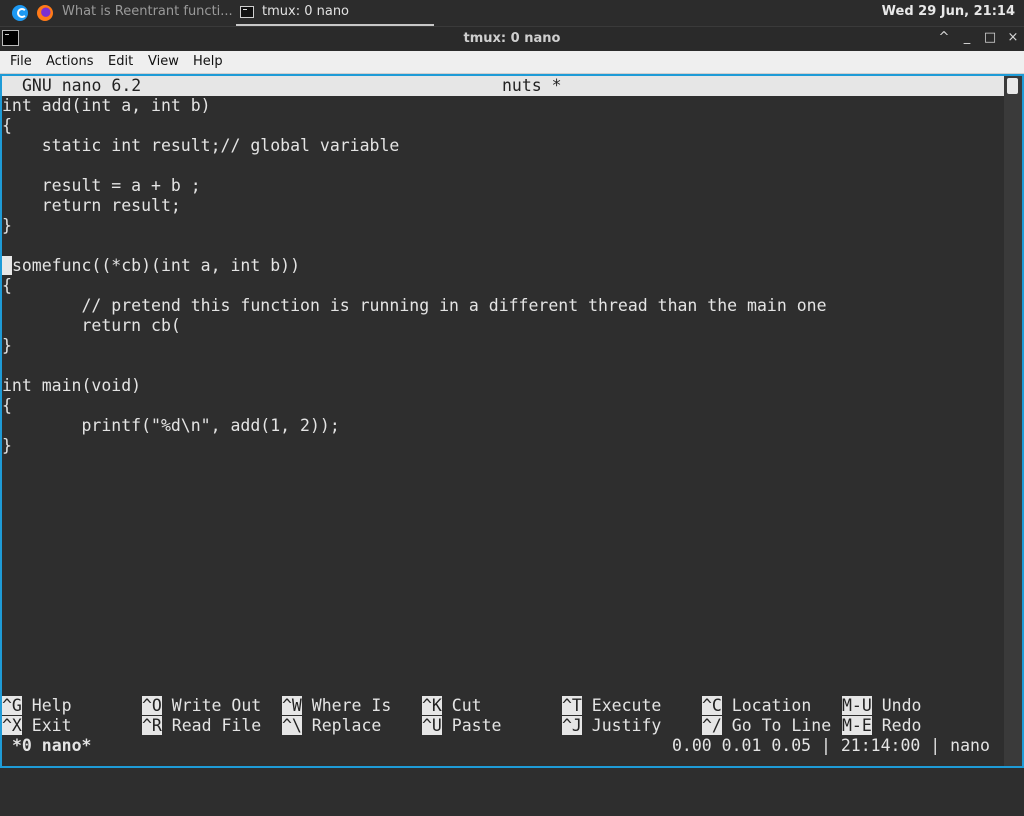  What do you see at coordinates (46, 705) in the screenshot?
I see `shortcut-label: Help` at bounding box center [46, 705].